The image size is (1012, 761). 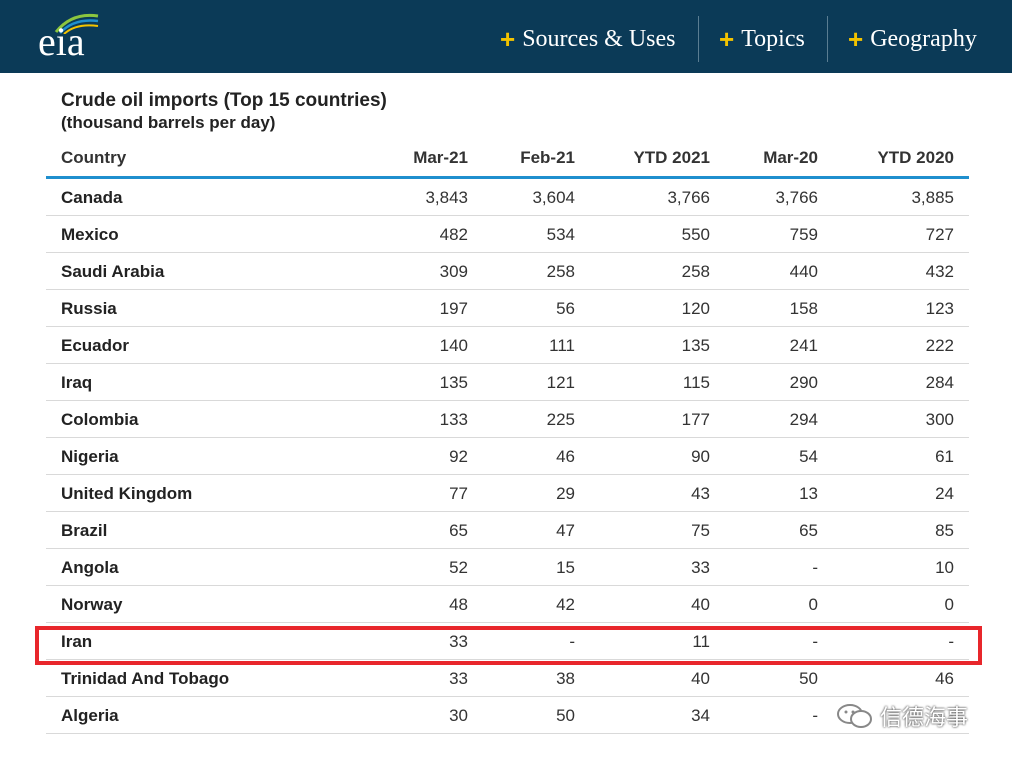 I want to click on value-cell: 3,885, so click(x=932, y=197).